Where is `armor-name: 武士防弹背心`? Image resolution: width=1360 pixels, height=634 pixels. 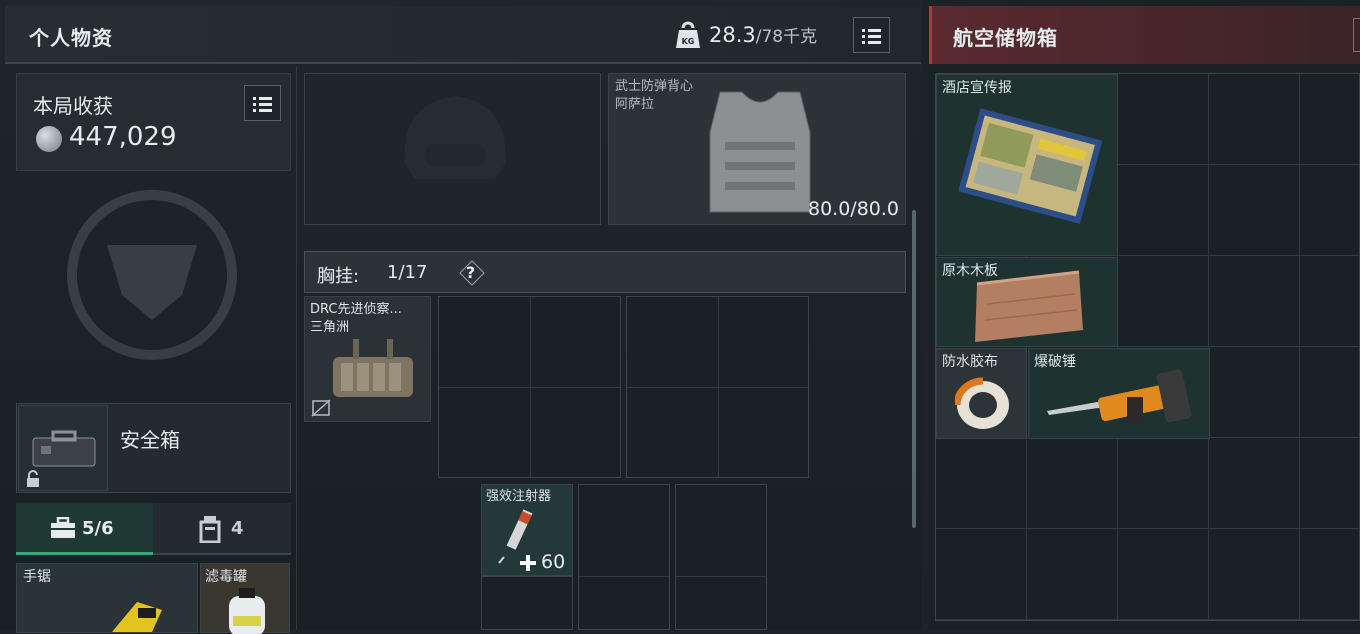 armor-name: 武士防弹背心 is located at coordinates (654, 86).